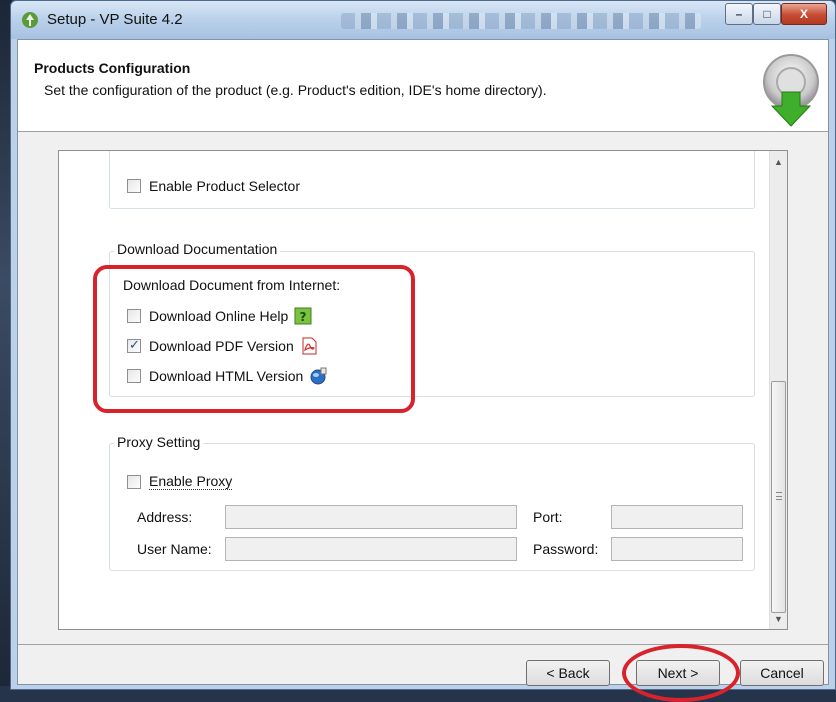 The height and width of the screenshot is (702, 836). I want to click on page-title: Products Configuration, so click(112, 68).